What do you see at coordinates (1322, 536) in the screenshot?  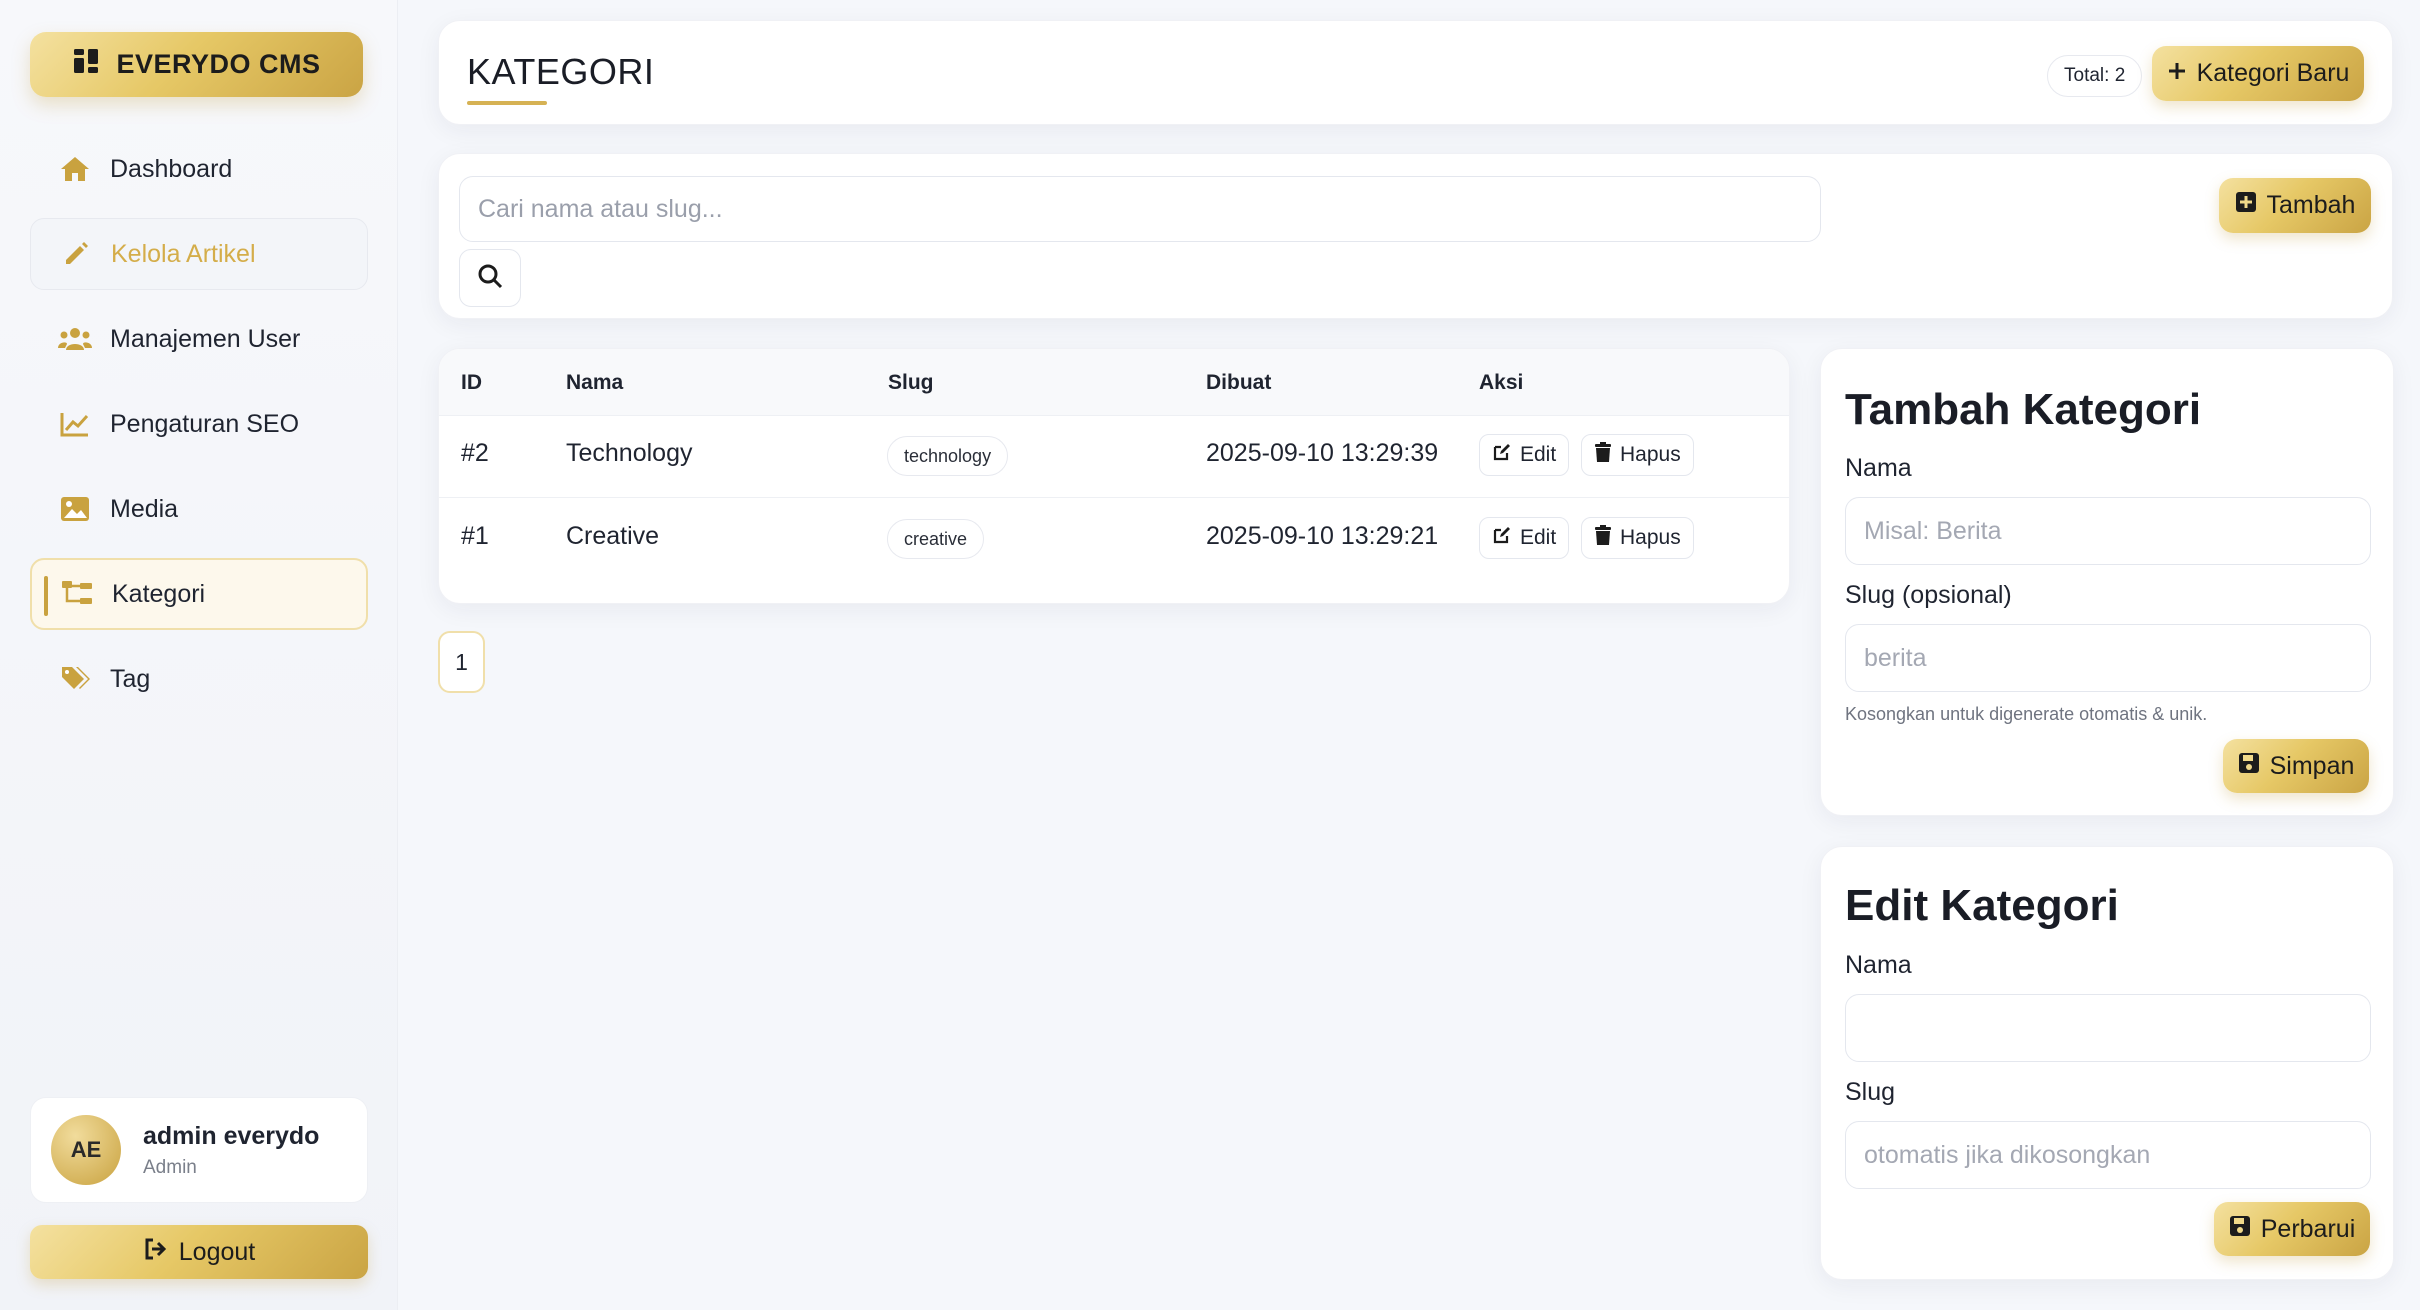 I see `cell-created: 2025-09-10 13:29:21` at bounding box center [1322, 536].